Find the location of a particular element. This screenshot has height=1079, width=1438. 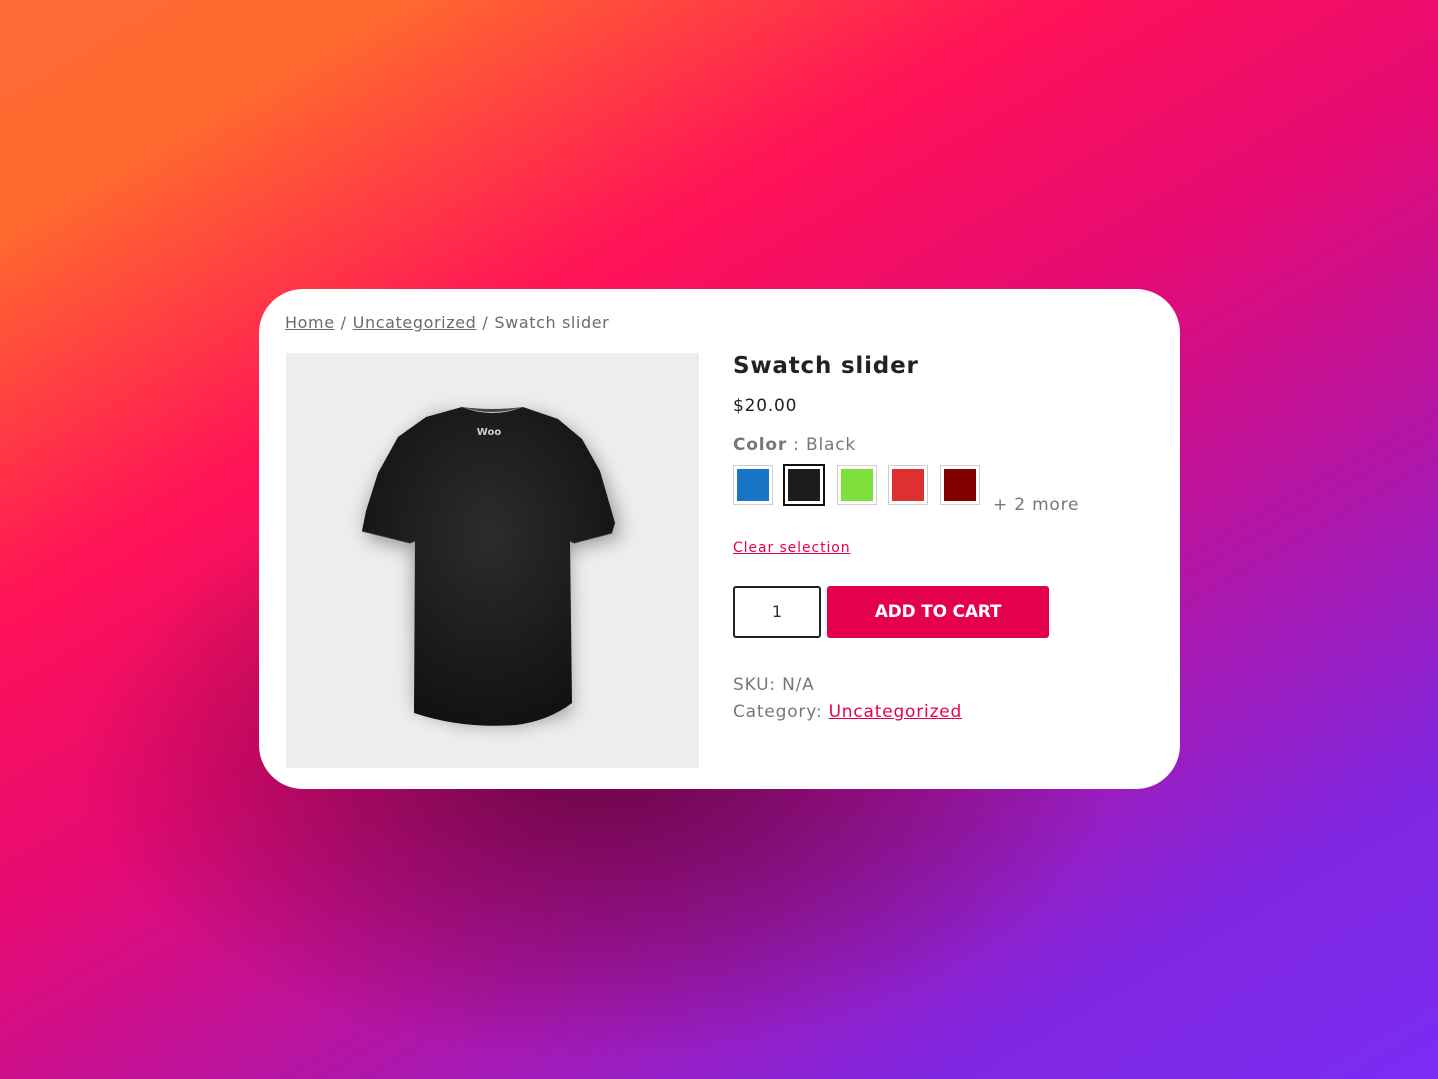

product-price: $20.00 is located at coordinates (765, 406).